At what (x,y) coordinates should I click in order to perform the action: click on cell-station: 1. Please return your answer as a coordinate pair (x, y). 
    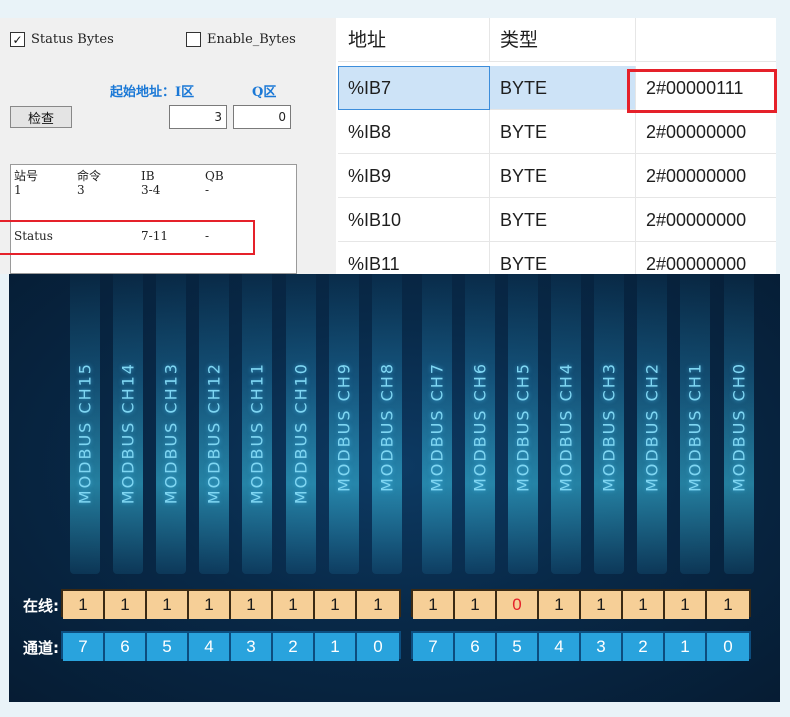
    Looking at the image, I should click on (18, 190).